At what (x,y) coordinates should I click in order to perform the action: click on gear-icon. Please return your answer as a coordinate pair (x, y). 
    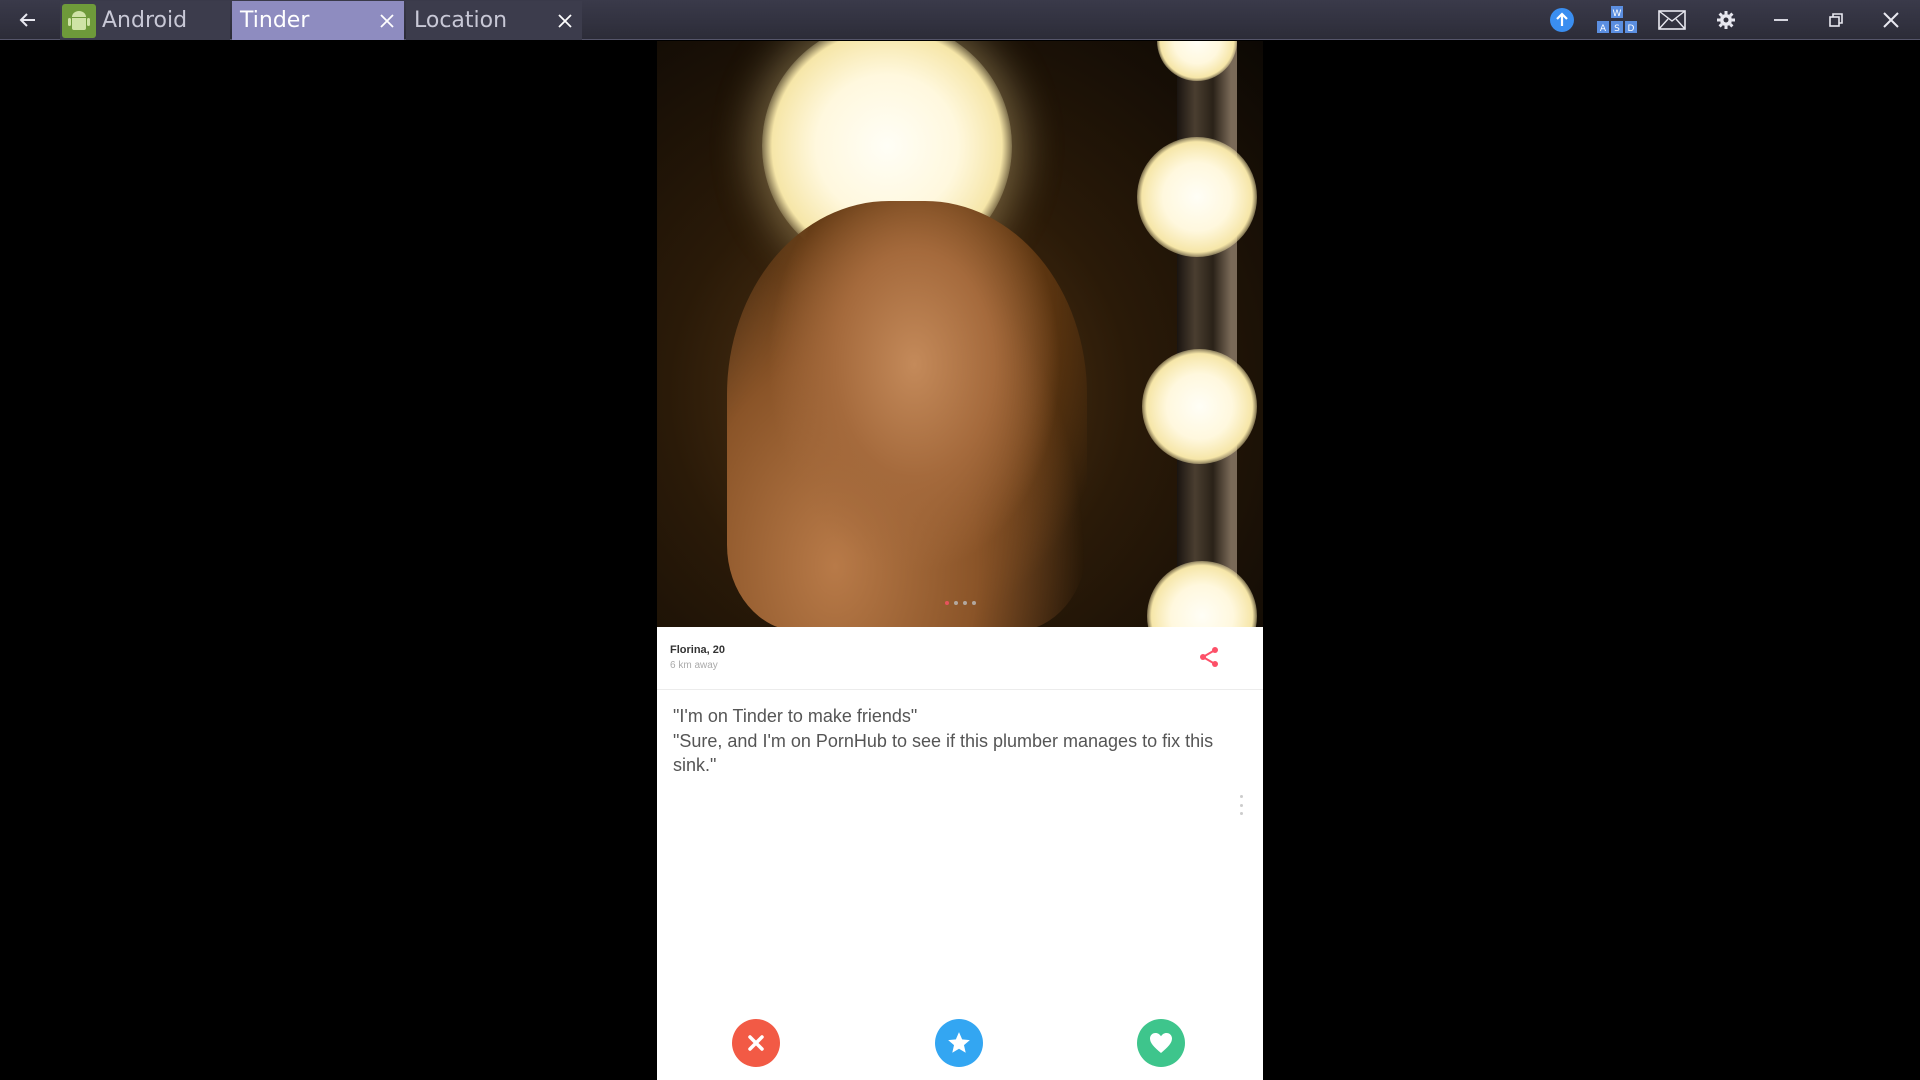
    Looking at the image, I should click on (1726, 20).